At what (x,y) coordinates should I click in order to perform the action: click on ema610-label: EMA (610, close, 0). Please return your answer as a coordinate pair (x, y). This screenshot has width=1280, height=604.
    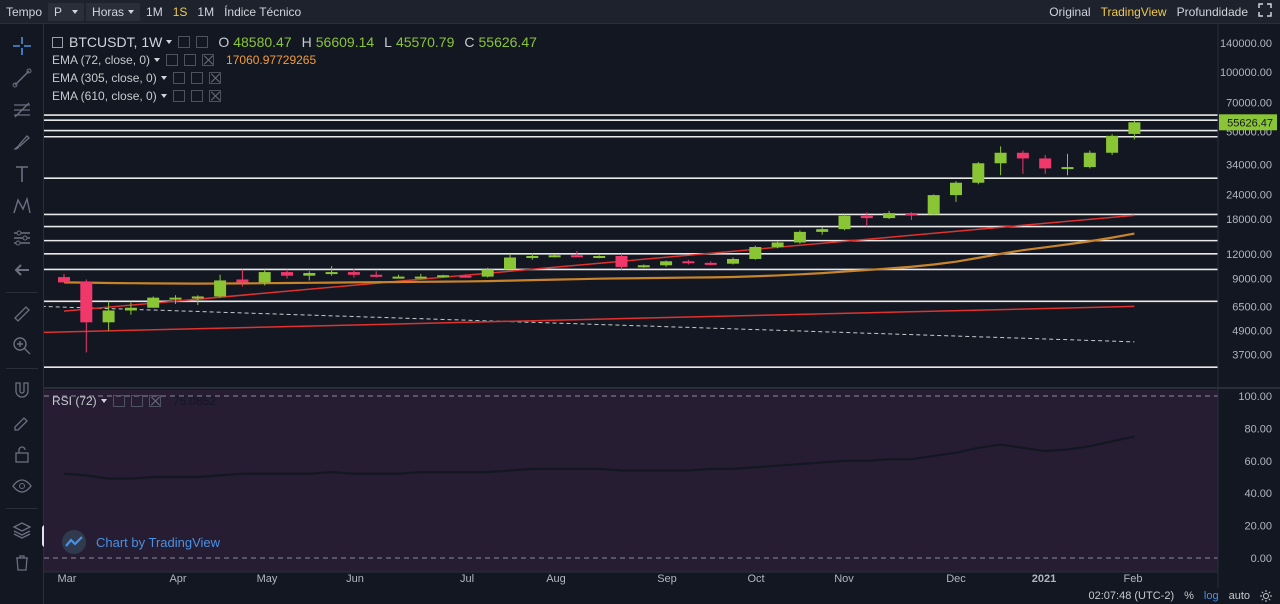
    Looking at the image, I should click on (104, 96).